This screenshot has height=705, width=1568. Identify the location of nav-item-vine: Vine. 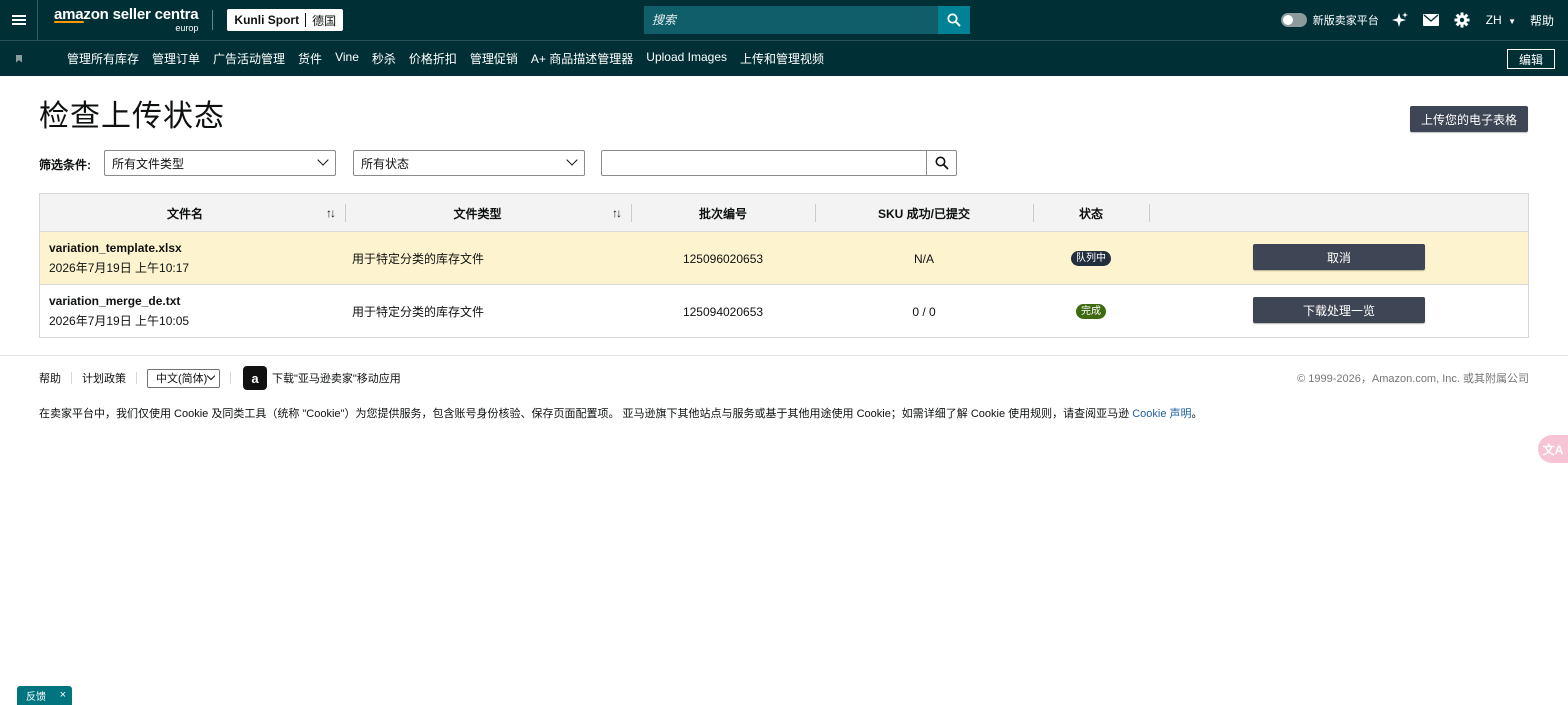
(347, 58).